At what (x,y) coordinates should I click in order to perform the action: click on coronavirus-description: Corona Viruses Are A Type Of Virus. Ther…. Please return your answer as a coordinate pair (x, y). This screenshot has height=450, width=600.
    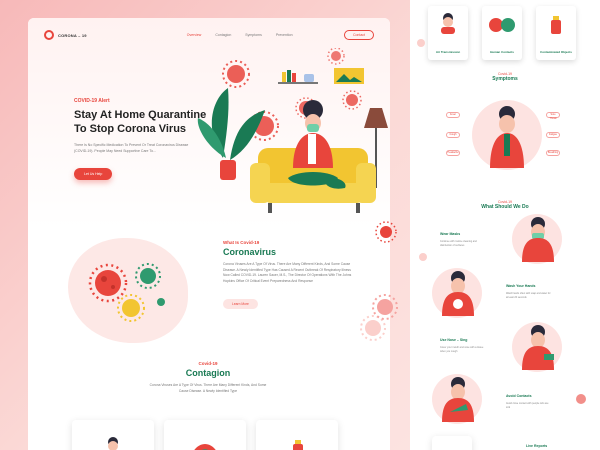
    Looking at the image, I should click on (287, 272).